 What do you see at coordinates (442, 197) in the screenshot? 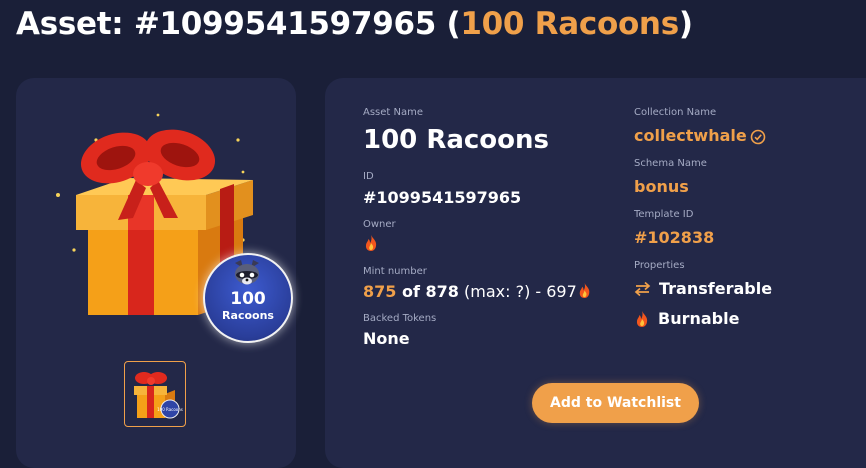
I see `id-value: #1099541597965` at bounding box center [442, 197].